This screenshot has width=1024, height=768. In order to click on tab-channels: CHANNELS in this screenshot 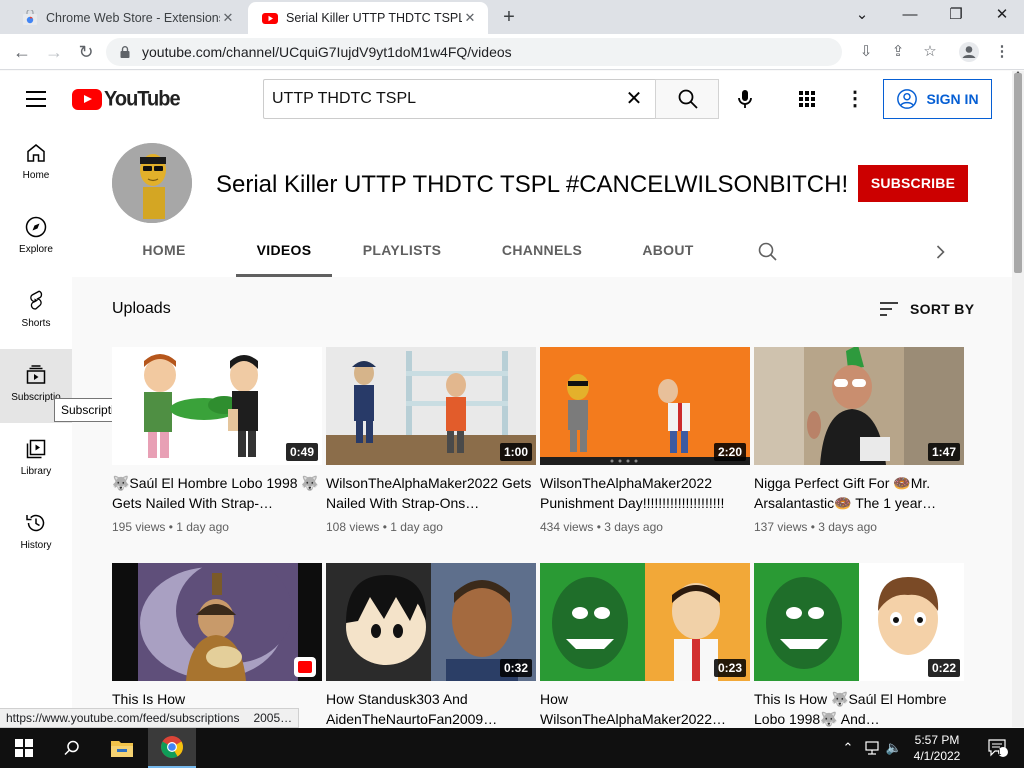, I will do `click(542, 254)`.